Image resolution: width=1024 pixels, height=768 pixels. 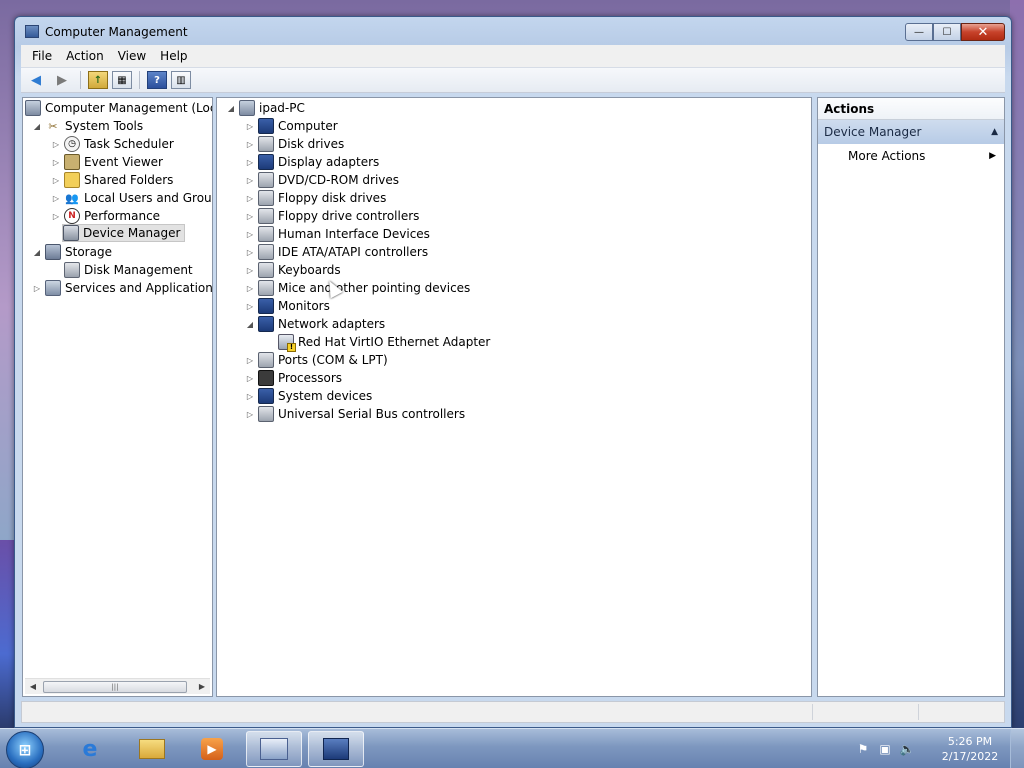 What do you see at coordinates (911, 132) in the screenshot?
I see `actions-section-device-manager: Device Manager ▲` at bounding box center [911, 132].